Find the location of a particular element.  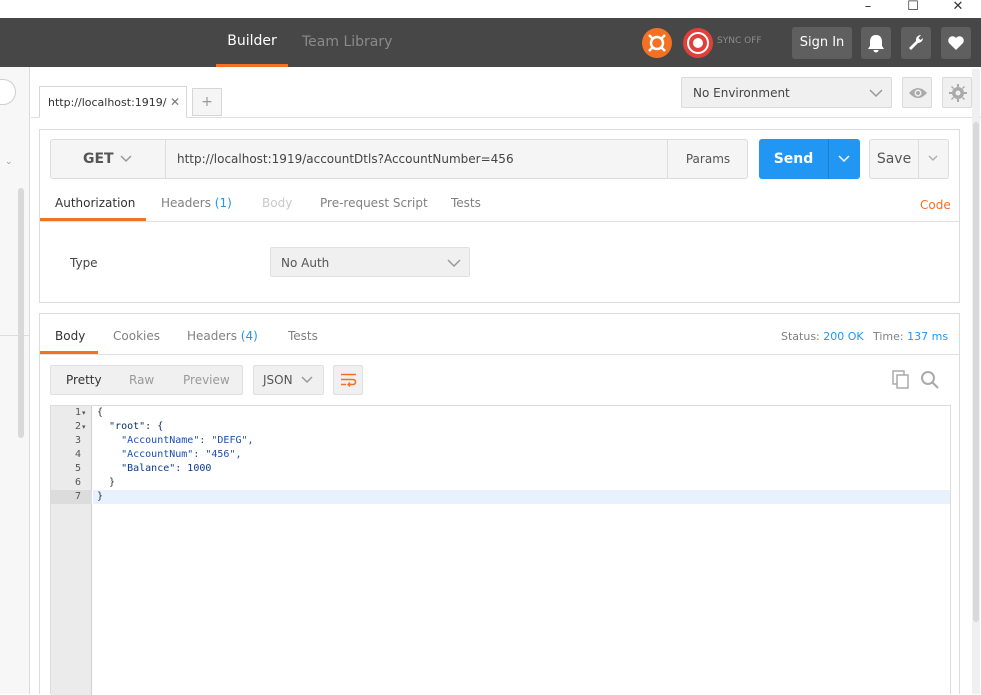

environment-quick-look-button is located at coordinates (917, 92).